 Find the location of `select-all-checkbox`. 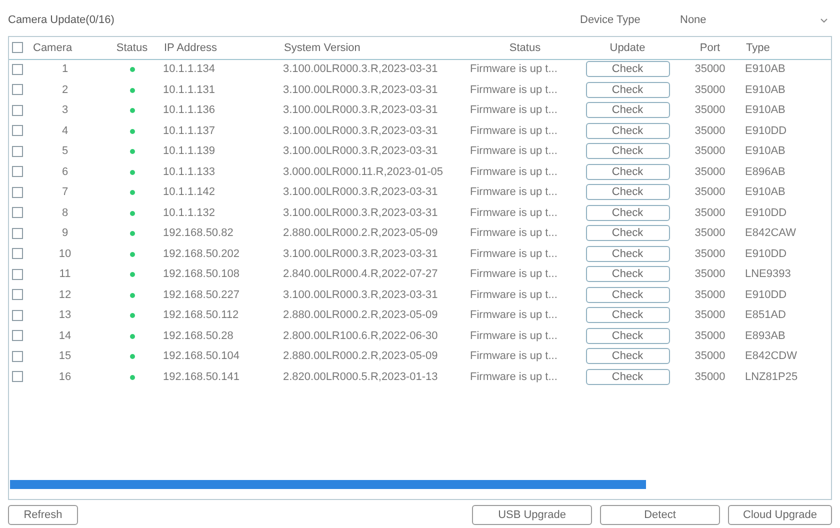

select-all-checkbox is located at coordinates (17, 48).